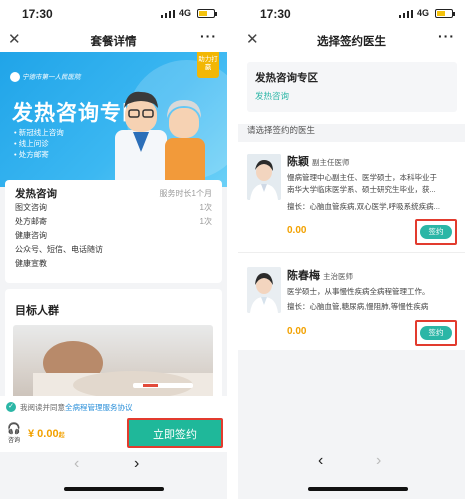 This screenshot has width=466, height=499. I want to click on package-item: 公众号、短信、电话随访, so click(59, 249).